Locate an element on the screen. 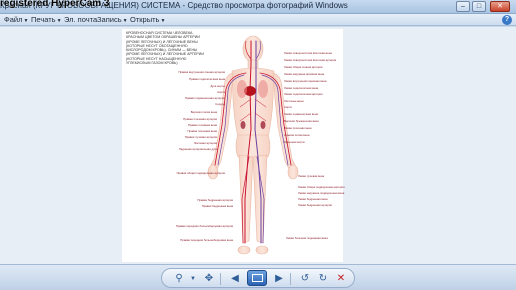 The height and width of the screenshot is (290, 516). delete-icon: ✕ is located at coordinates (341, 279).